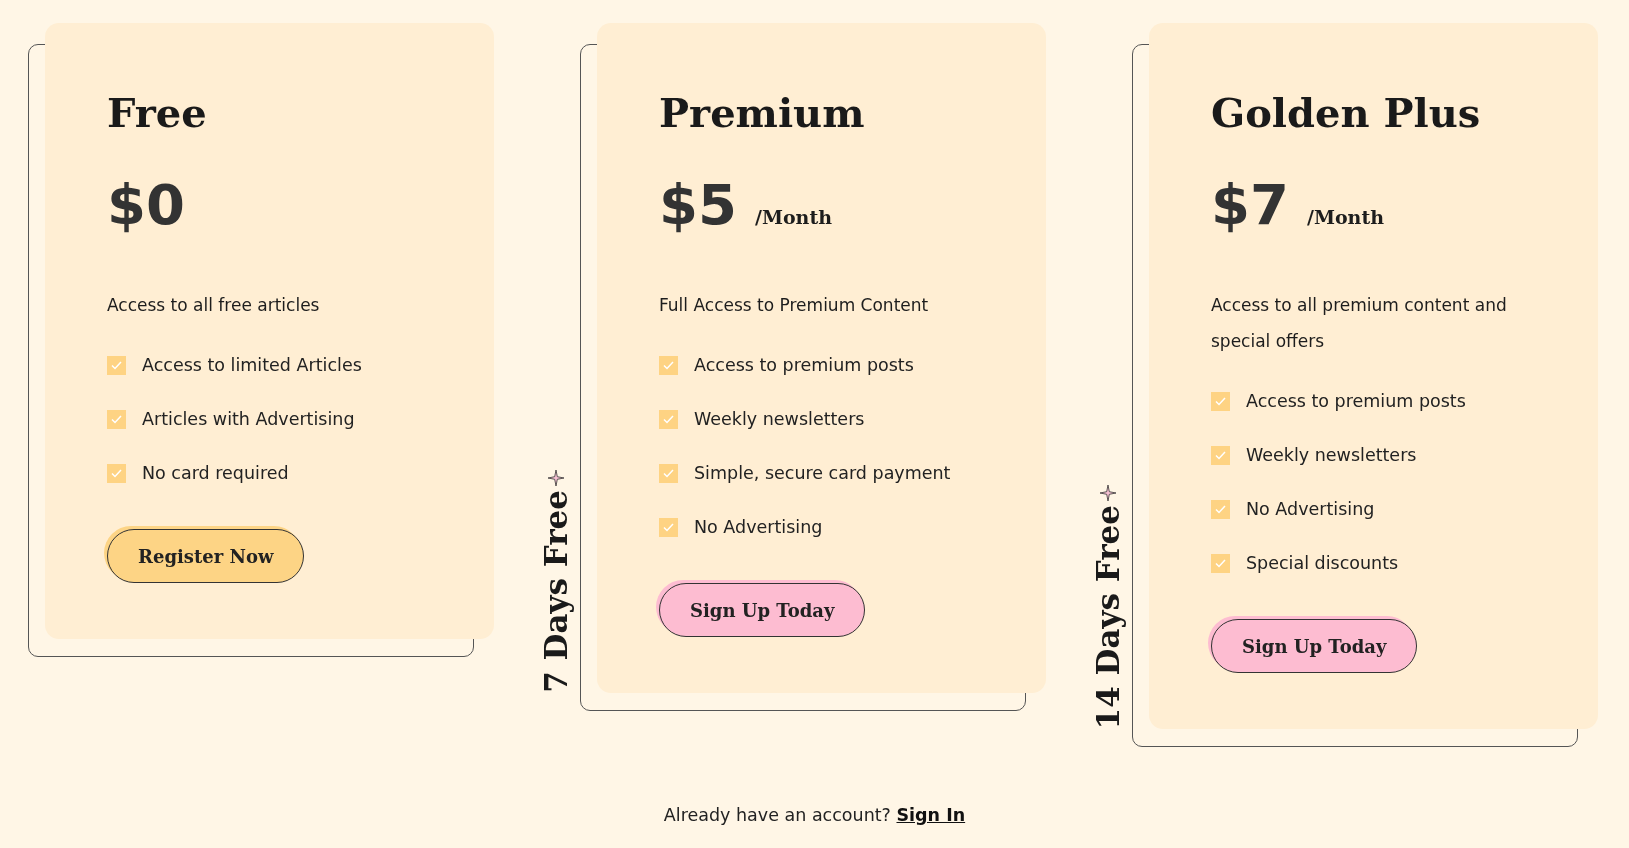  What do you see at coordinates (157, 112) in the screenshot?
I see `plan-name: Free` at bounding box center [157, 112].